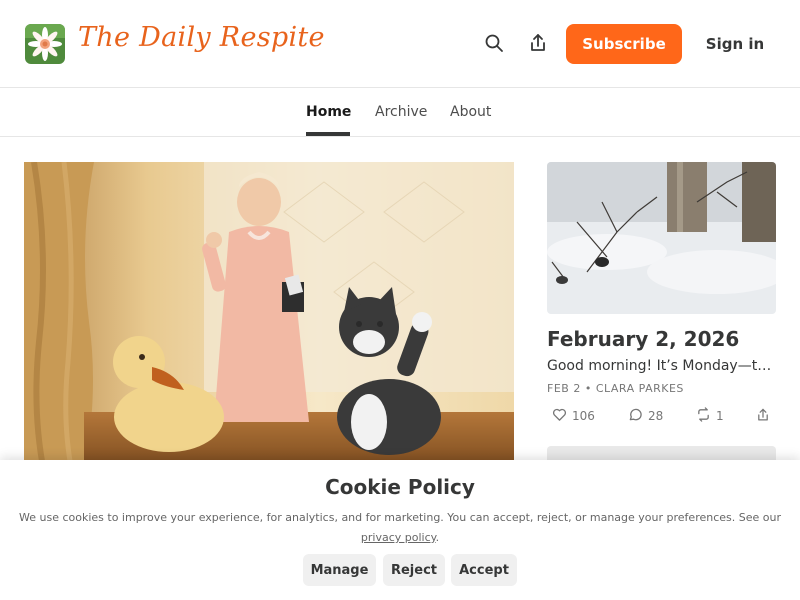 The image size is (800, 600). Describe the element at coordinates (328, 134) in the screenshot. I see `active-tab-indicator` at that location.